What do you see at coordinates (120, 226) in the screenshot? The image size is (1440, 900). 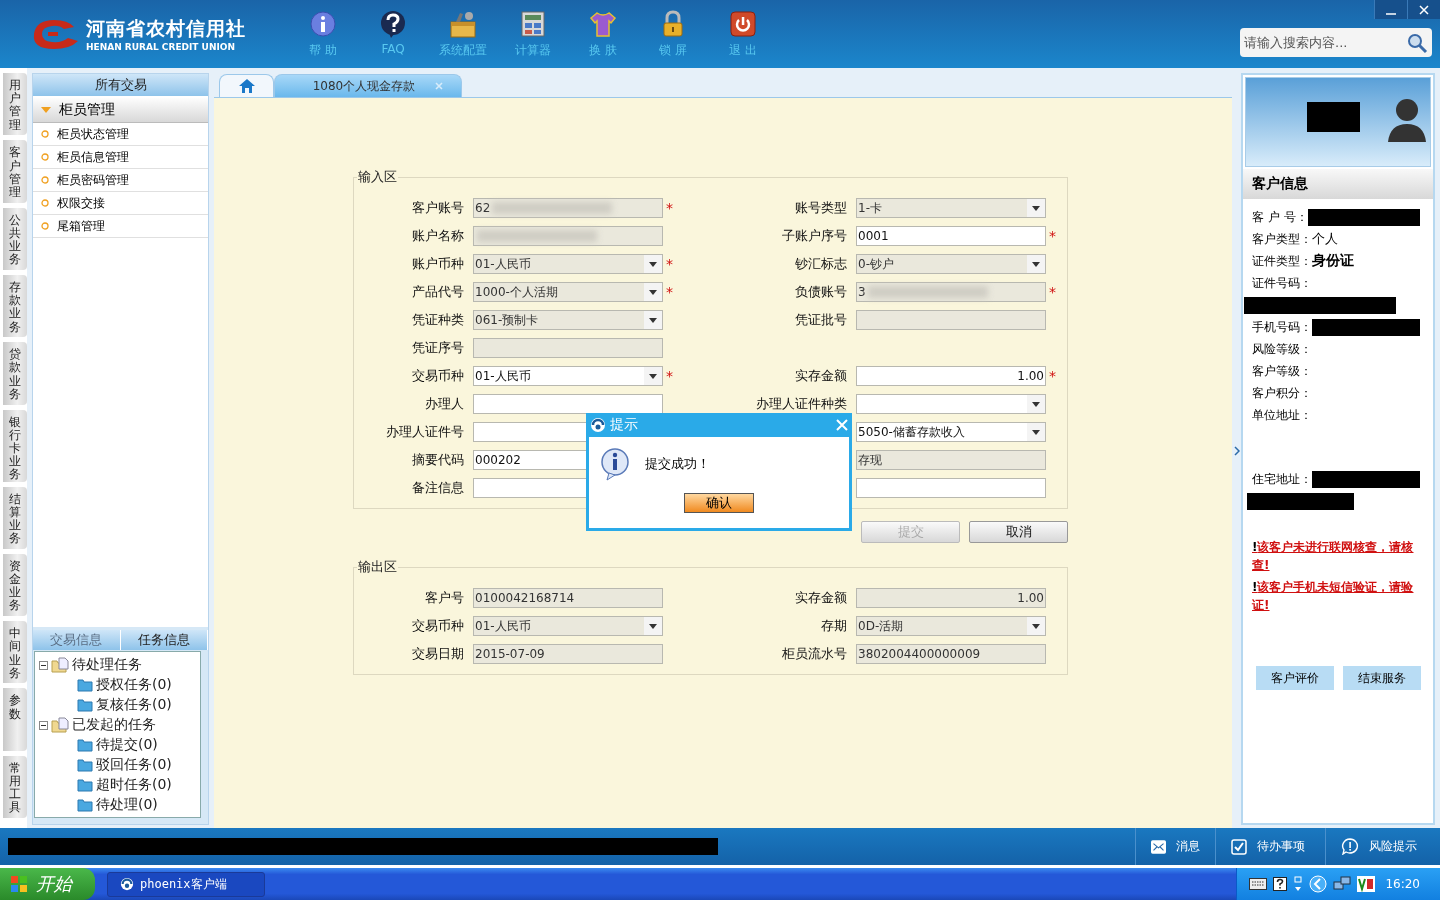 I see `menu-item: 尾箱管理` at bounding box center [120, 226].